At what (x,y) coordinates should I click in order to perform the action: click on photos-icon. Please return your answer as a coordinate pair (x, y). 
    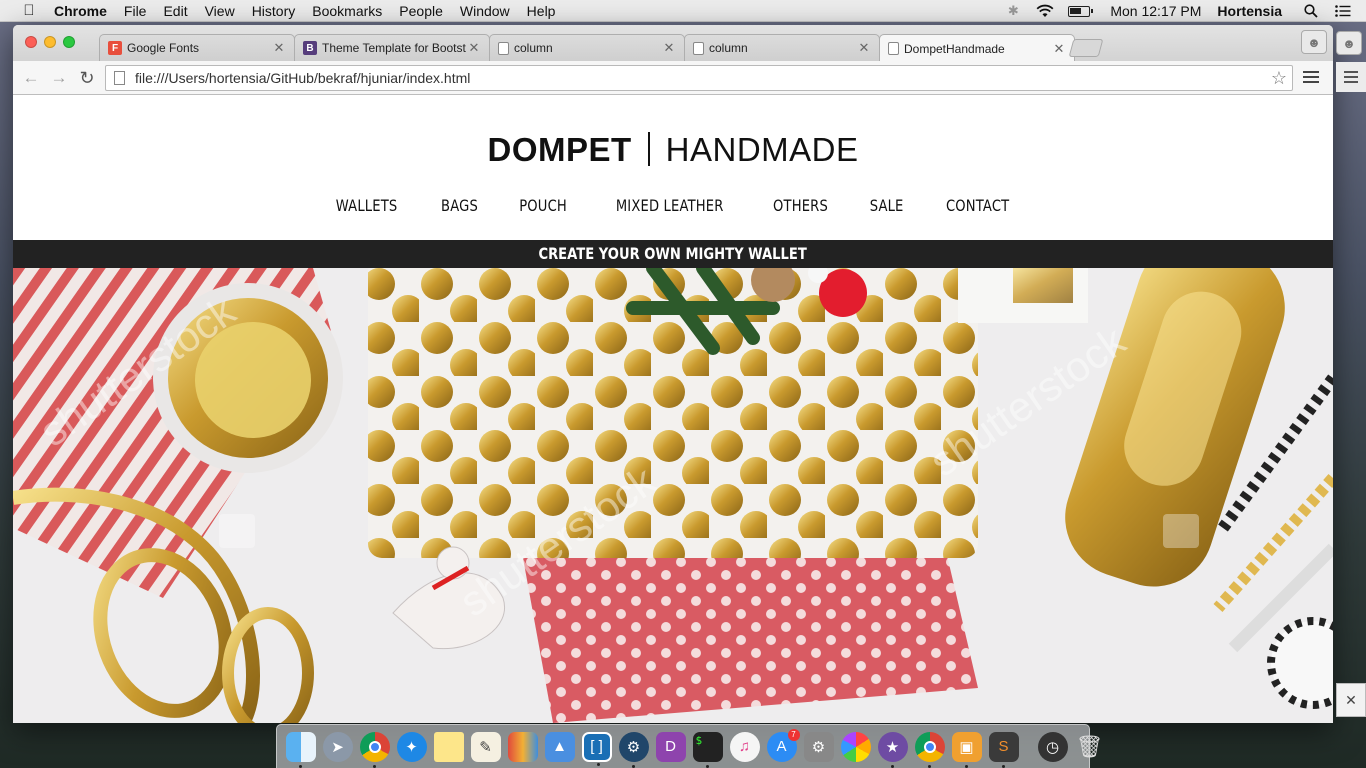
    Looking at the image, I should click on (855, 746).